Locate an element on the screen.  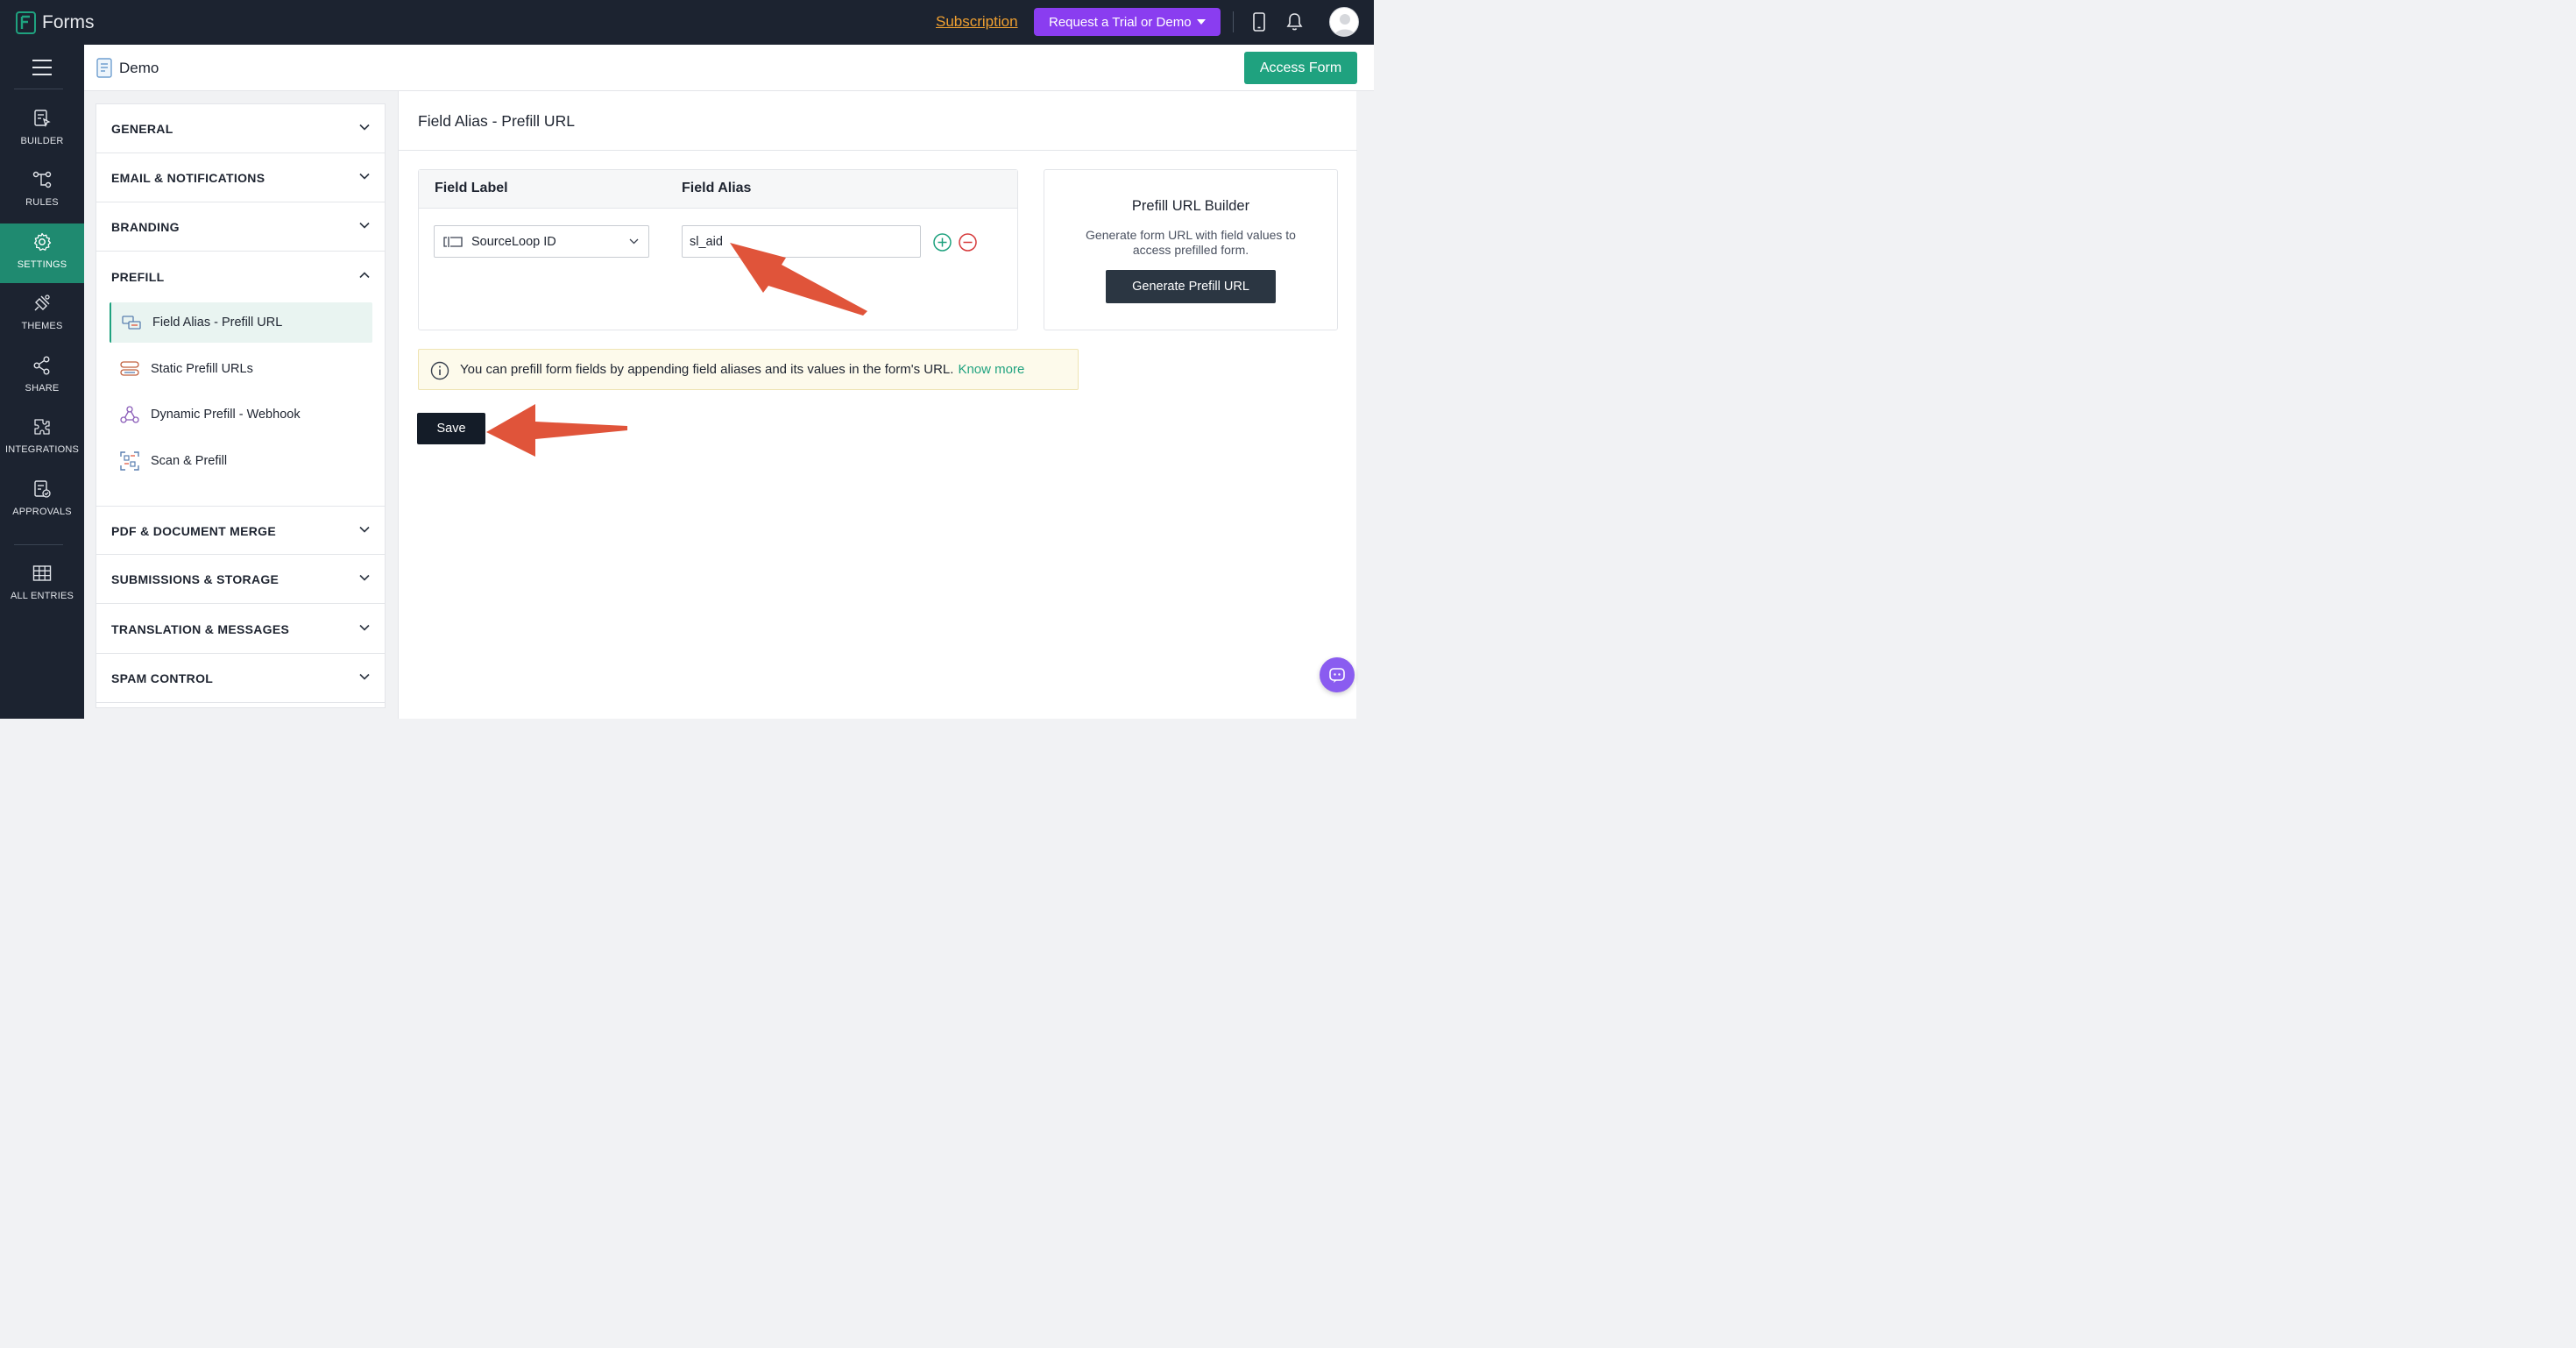
section-prefill: PREFILL is located at coordinates (240, 277).